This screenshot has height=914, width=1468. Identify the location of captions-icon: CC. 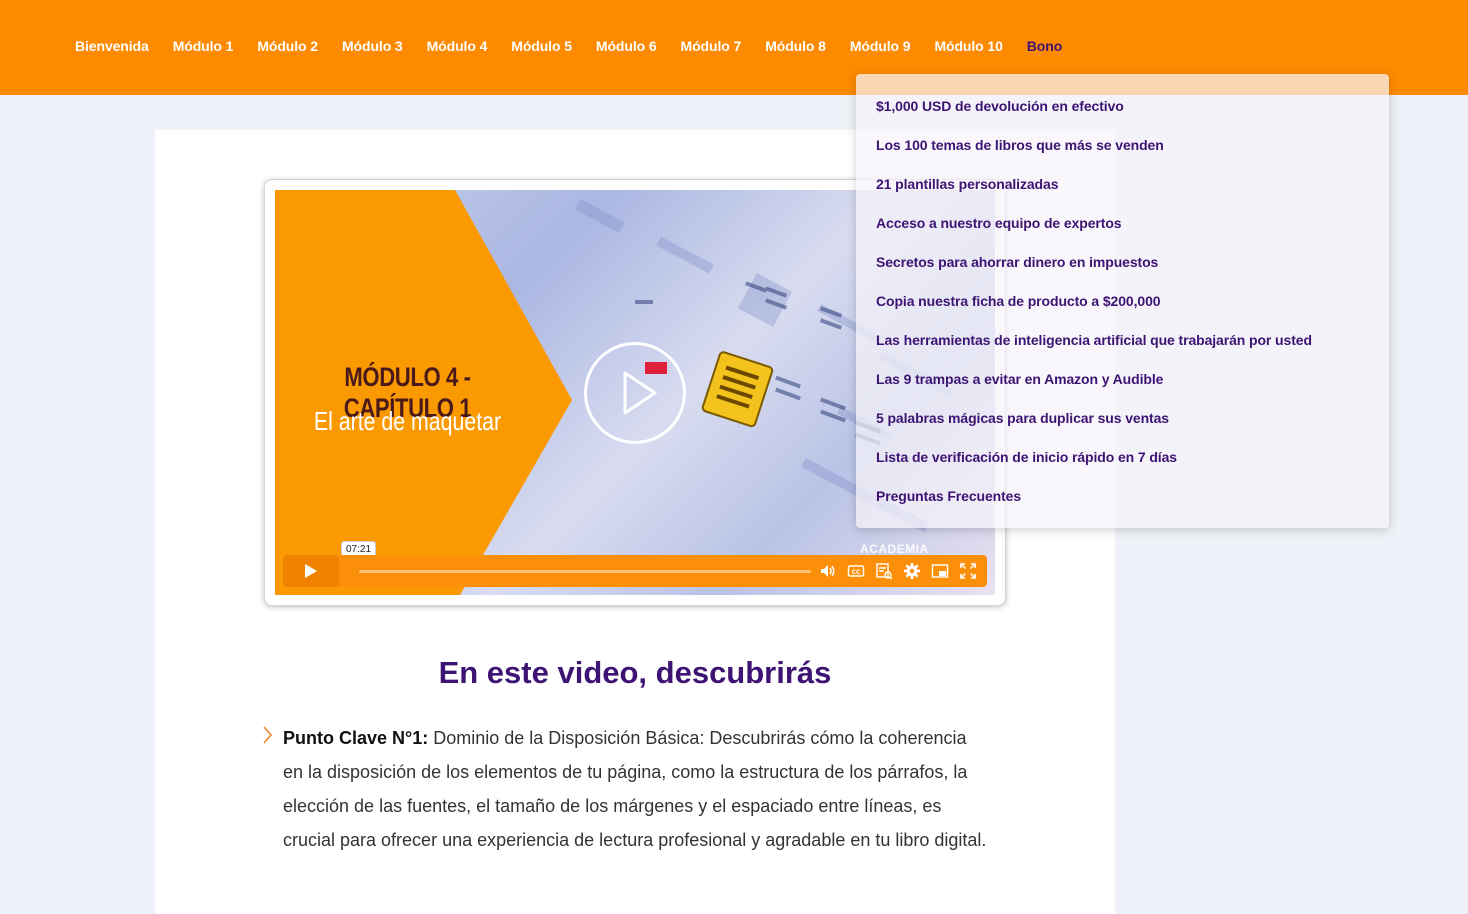
(856, 571).